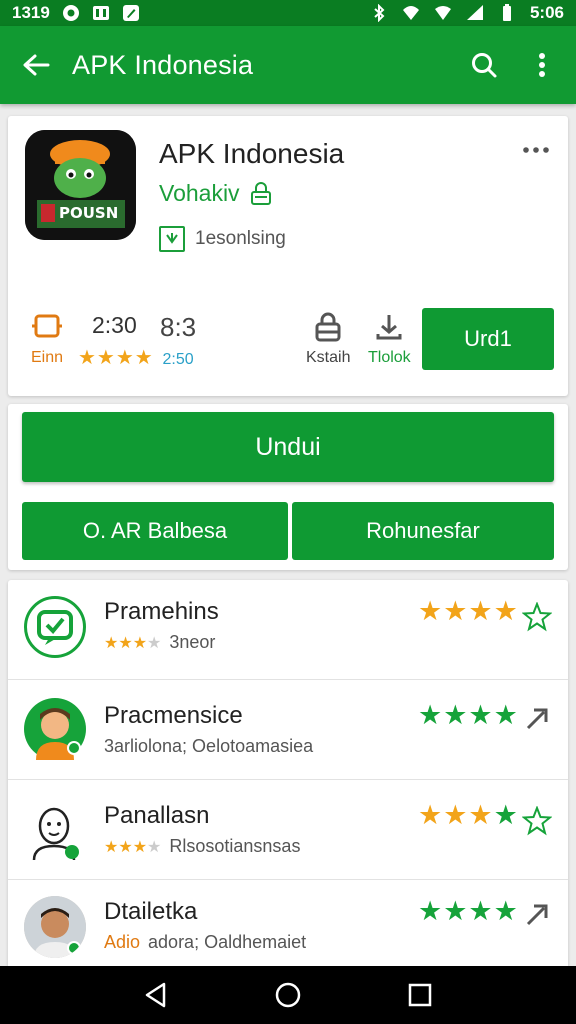 This screenshot has width=576, height=1024. Describe the element at coordinates (47, 357) in the screenshot. I see `stat-a-label: Einn` at that location.